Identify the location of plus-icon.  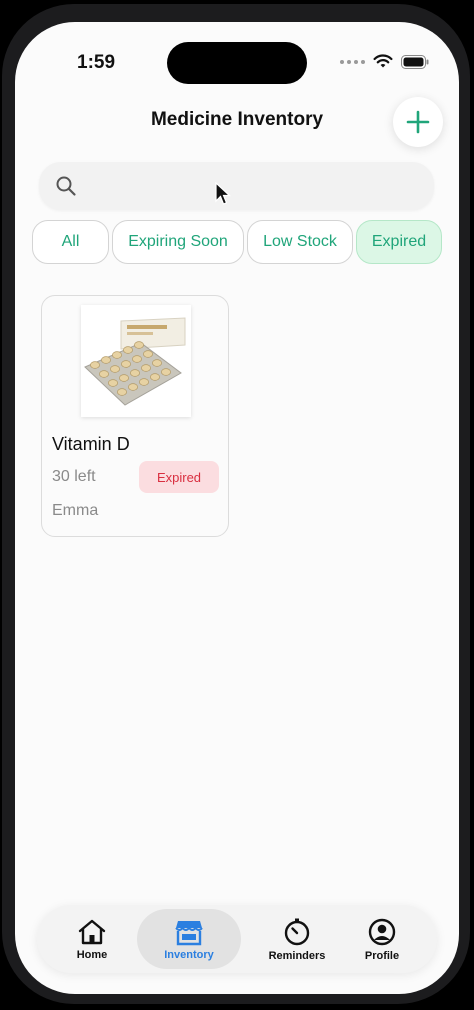
(418, 122).